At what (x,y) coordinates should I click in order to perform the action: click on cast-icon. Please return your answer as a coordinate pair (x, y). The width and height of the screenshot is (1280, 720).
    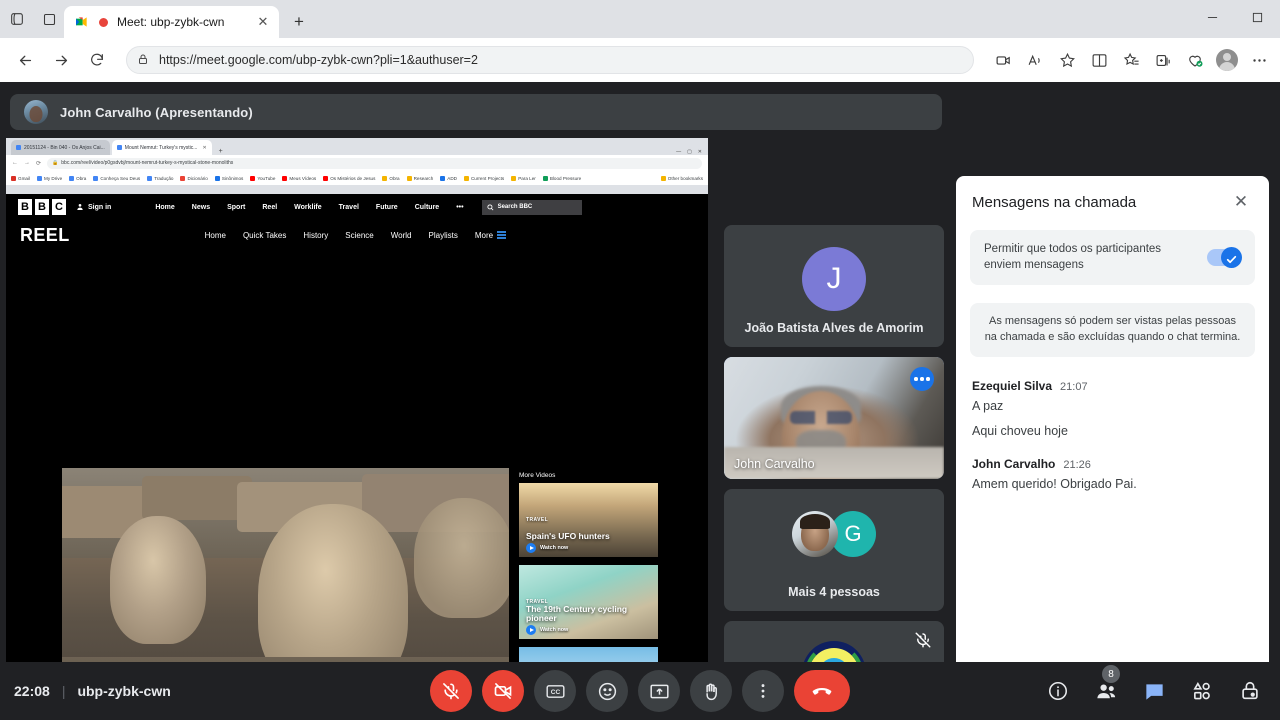
    Looking at the image, I should click on (1003, 60).